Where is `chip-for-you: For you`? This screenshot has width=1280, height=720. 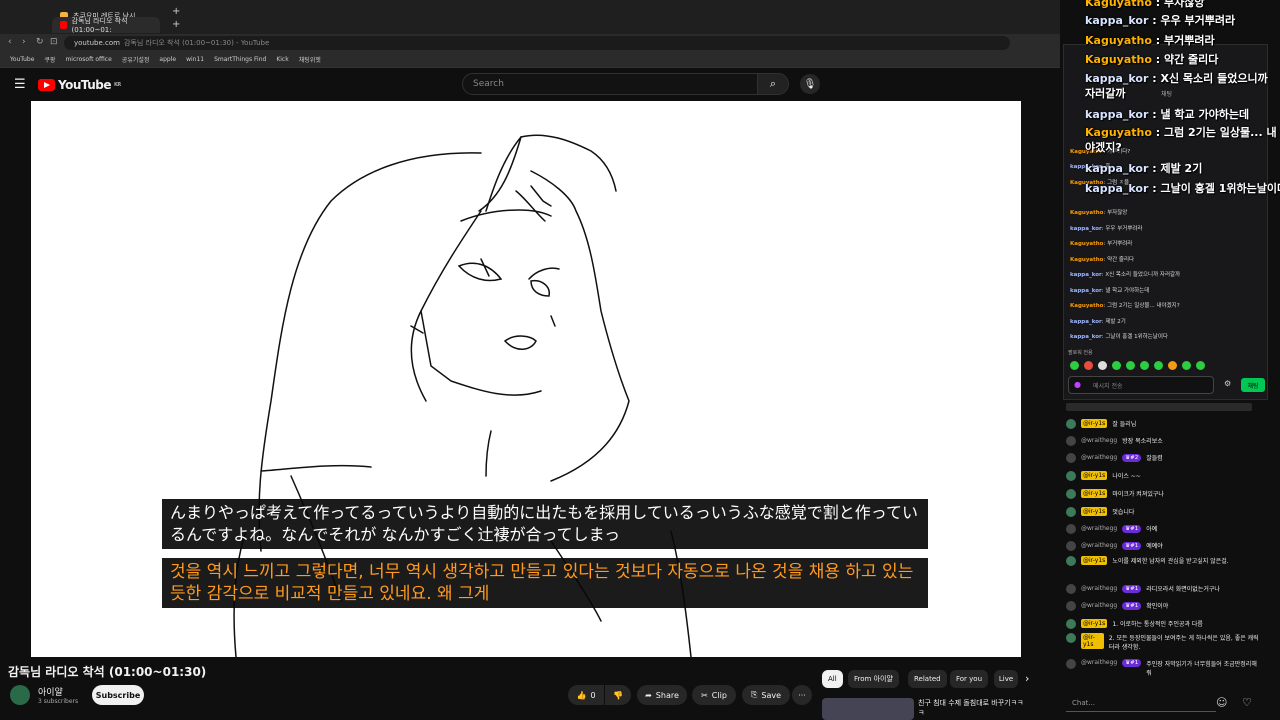
chip-for-you: For you is located at coordinates (969, 679).